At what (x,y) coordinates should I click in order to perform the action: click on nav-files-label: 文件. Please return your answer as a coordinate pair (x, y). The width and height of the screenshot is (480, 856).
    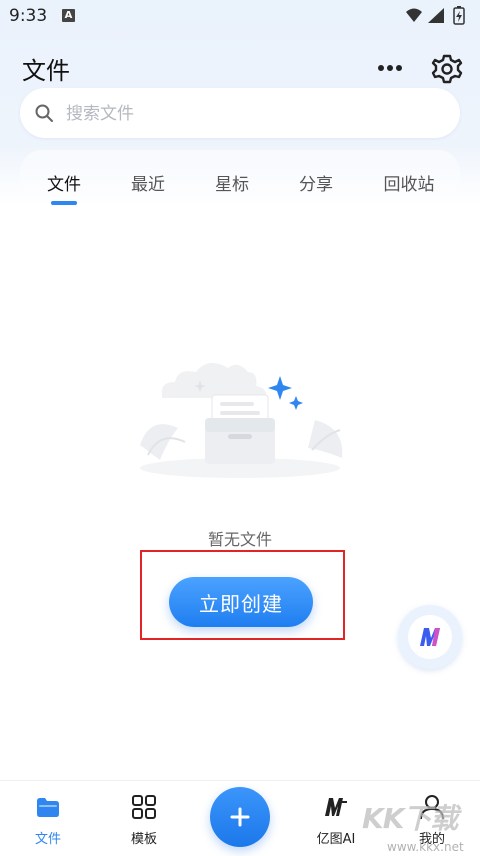
    Looking at the image, I should click on (47, 839).